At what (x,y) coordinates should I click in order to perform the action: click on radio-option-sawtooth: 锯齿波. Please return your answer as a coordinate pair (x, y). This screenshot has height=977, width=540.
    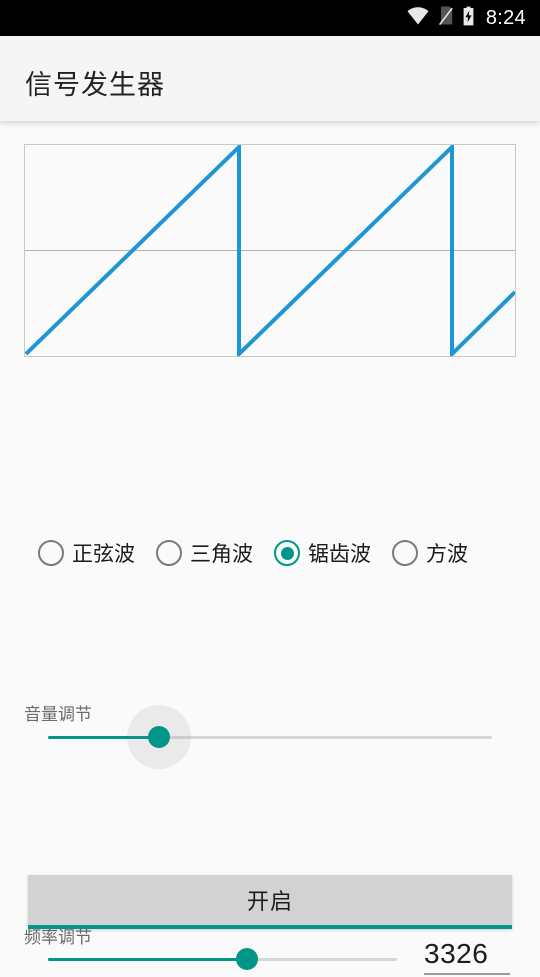
    Looking at the image, I should click on (322, 553).